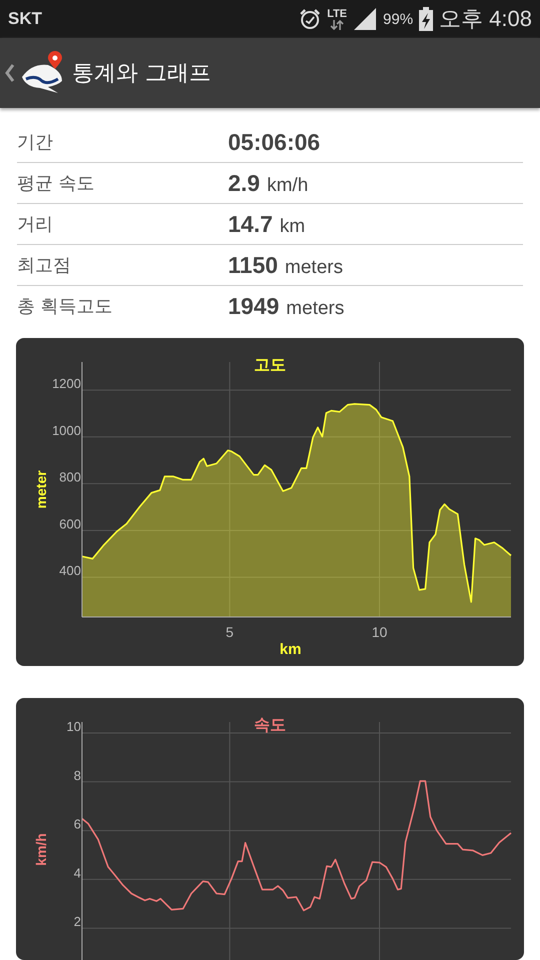 This screenshot has width=540, height=960. I want to click on stat-value: 1949, so click(254, 305).